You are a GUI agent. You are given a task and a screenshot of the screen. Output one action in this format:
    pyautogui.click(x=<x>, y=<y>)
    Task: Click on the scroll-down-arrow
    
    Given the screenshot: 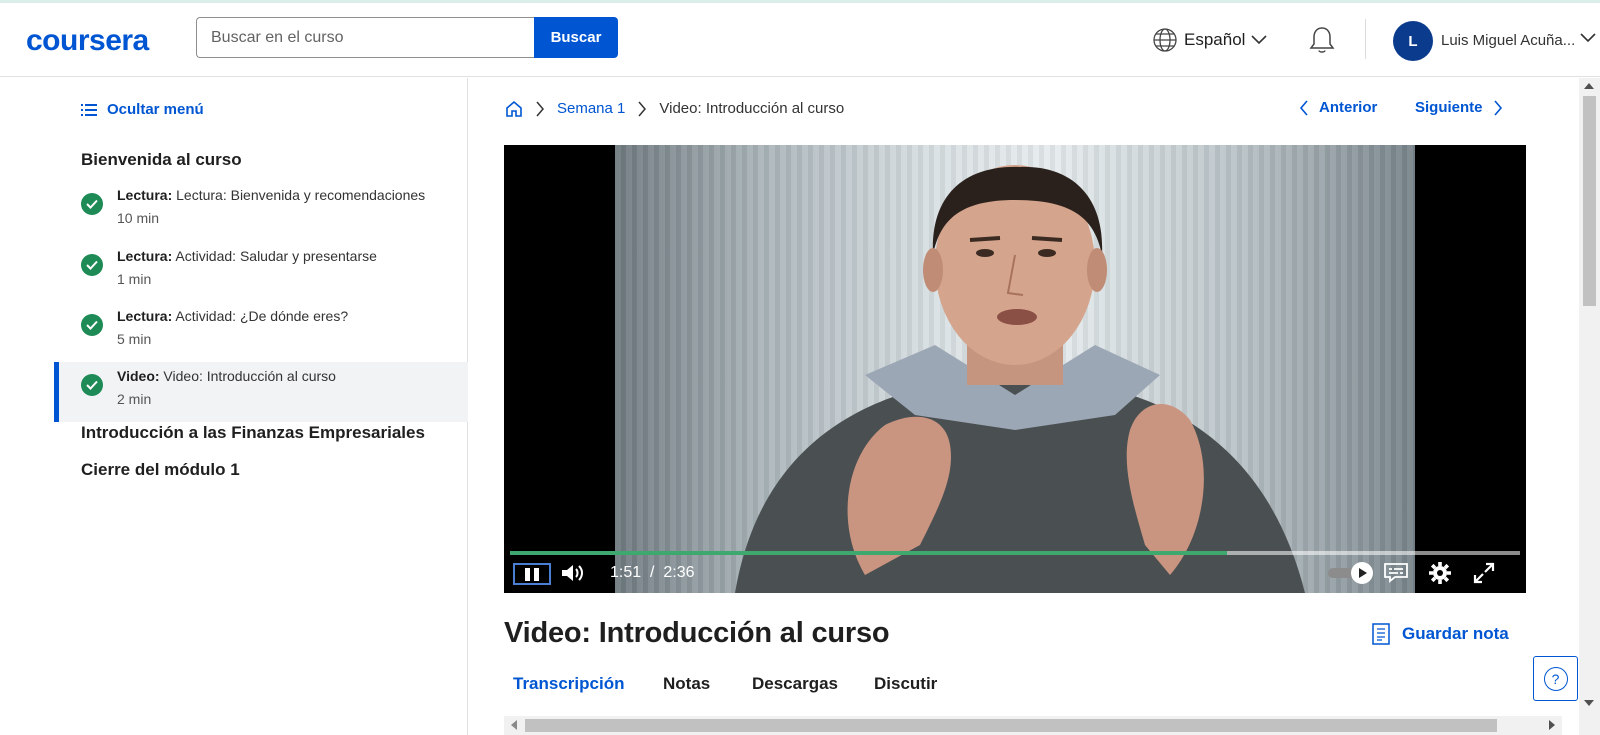 What is the action you would take?
    pyautogui.click(x=1589, y=703)
    